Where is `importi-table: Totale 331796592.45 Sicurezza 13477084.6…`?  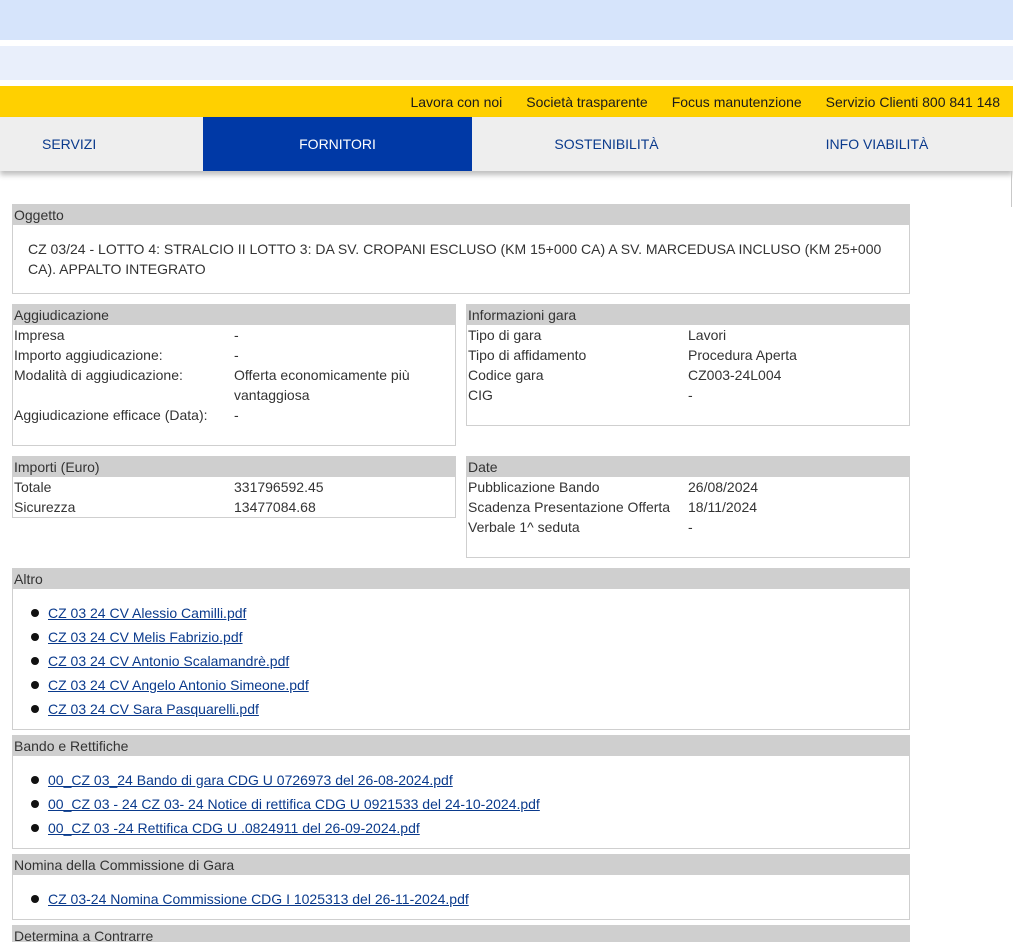
importi-table: Totale 331796592.45 Sicurezza 13477084.6… is located at coordinates (234, 497).